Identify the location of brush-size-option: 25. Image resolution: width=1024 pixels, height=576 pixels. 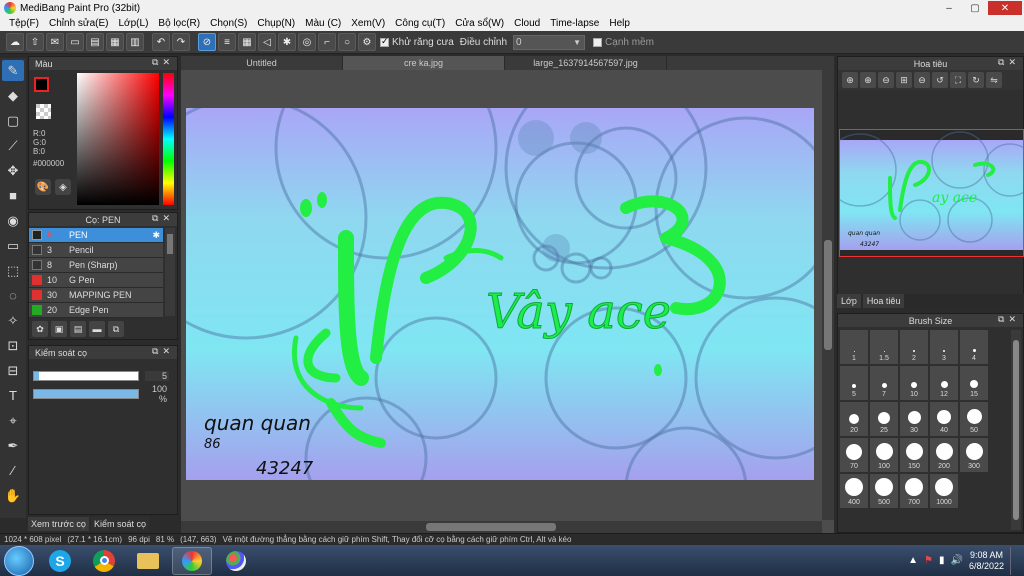
(884, 419).